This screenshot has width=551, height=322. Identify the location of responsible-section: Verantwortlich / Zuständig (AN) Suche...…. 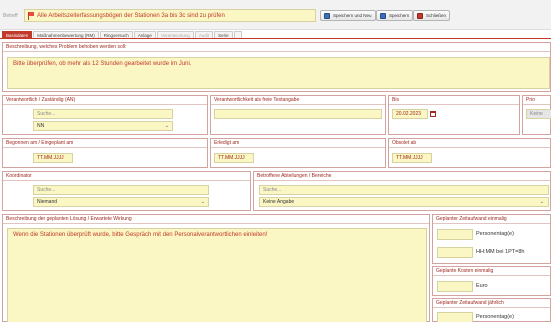
(105, 115).